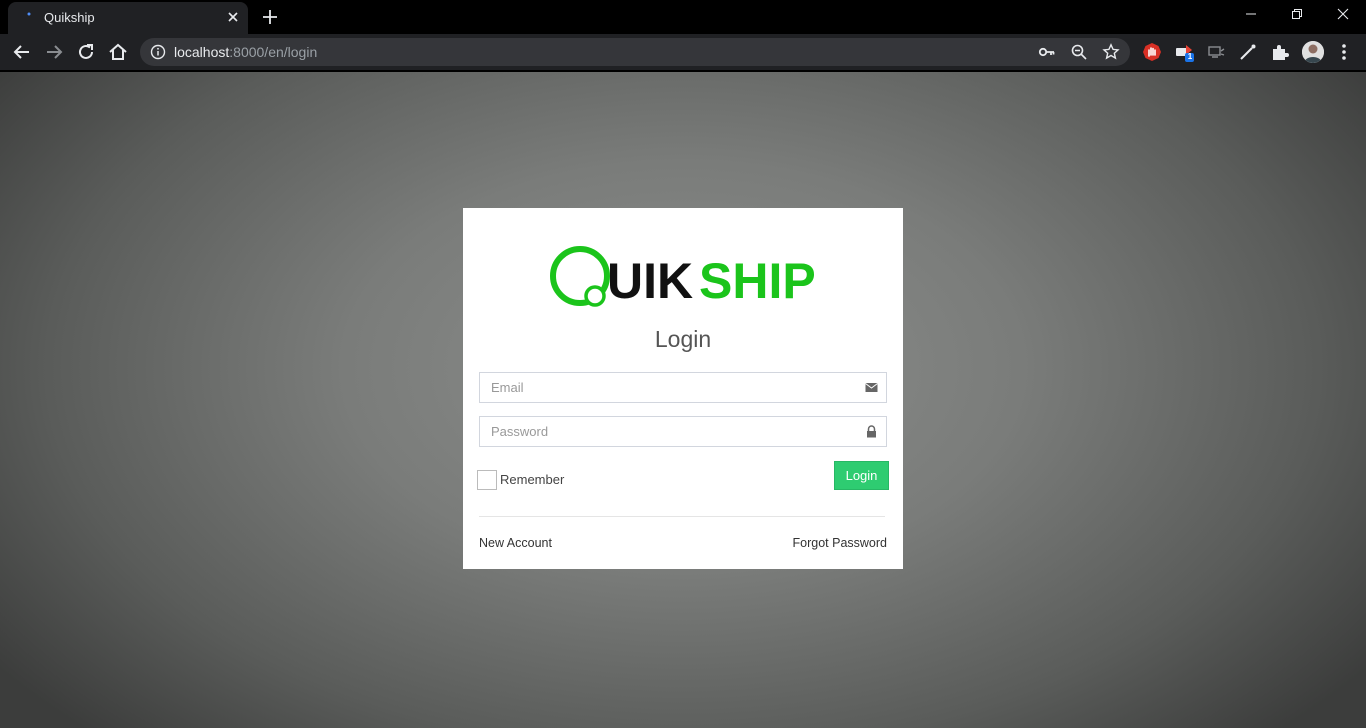 This screenshot has height=728, width=1366. I want to click on close-window-icon, so click(1343, 15).